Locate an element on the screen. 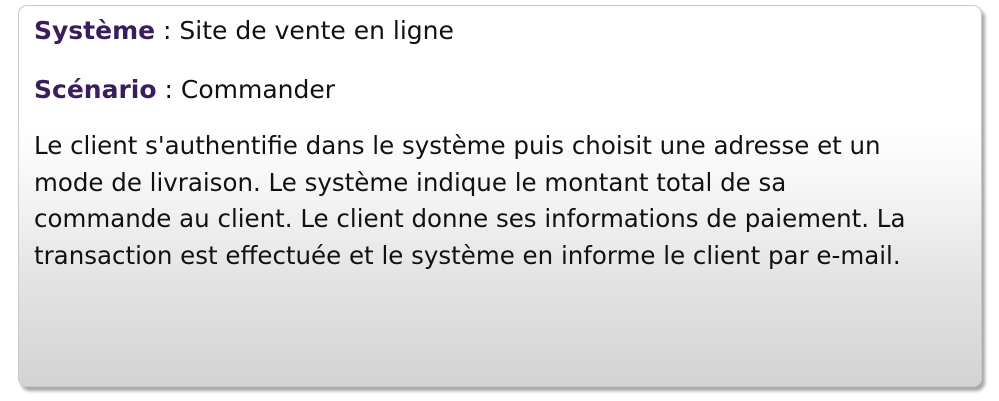 The height and width of the screenshot is (401, 999). scenario-value: Commander is located at coordinates (258, 89).